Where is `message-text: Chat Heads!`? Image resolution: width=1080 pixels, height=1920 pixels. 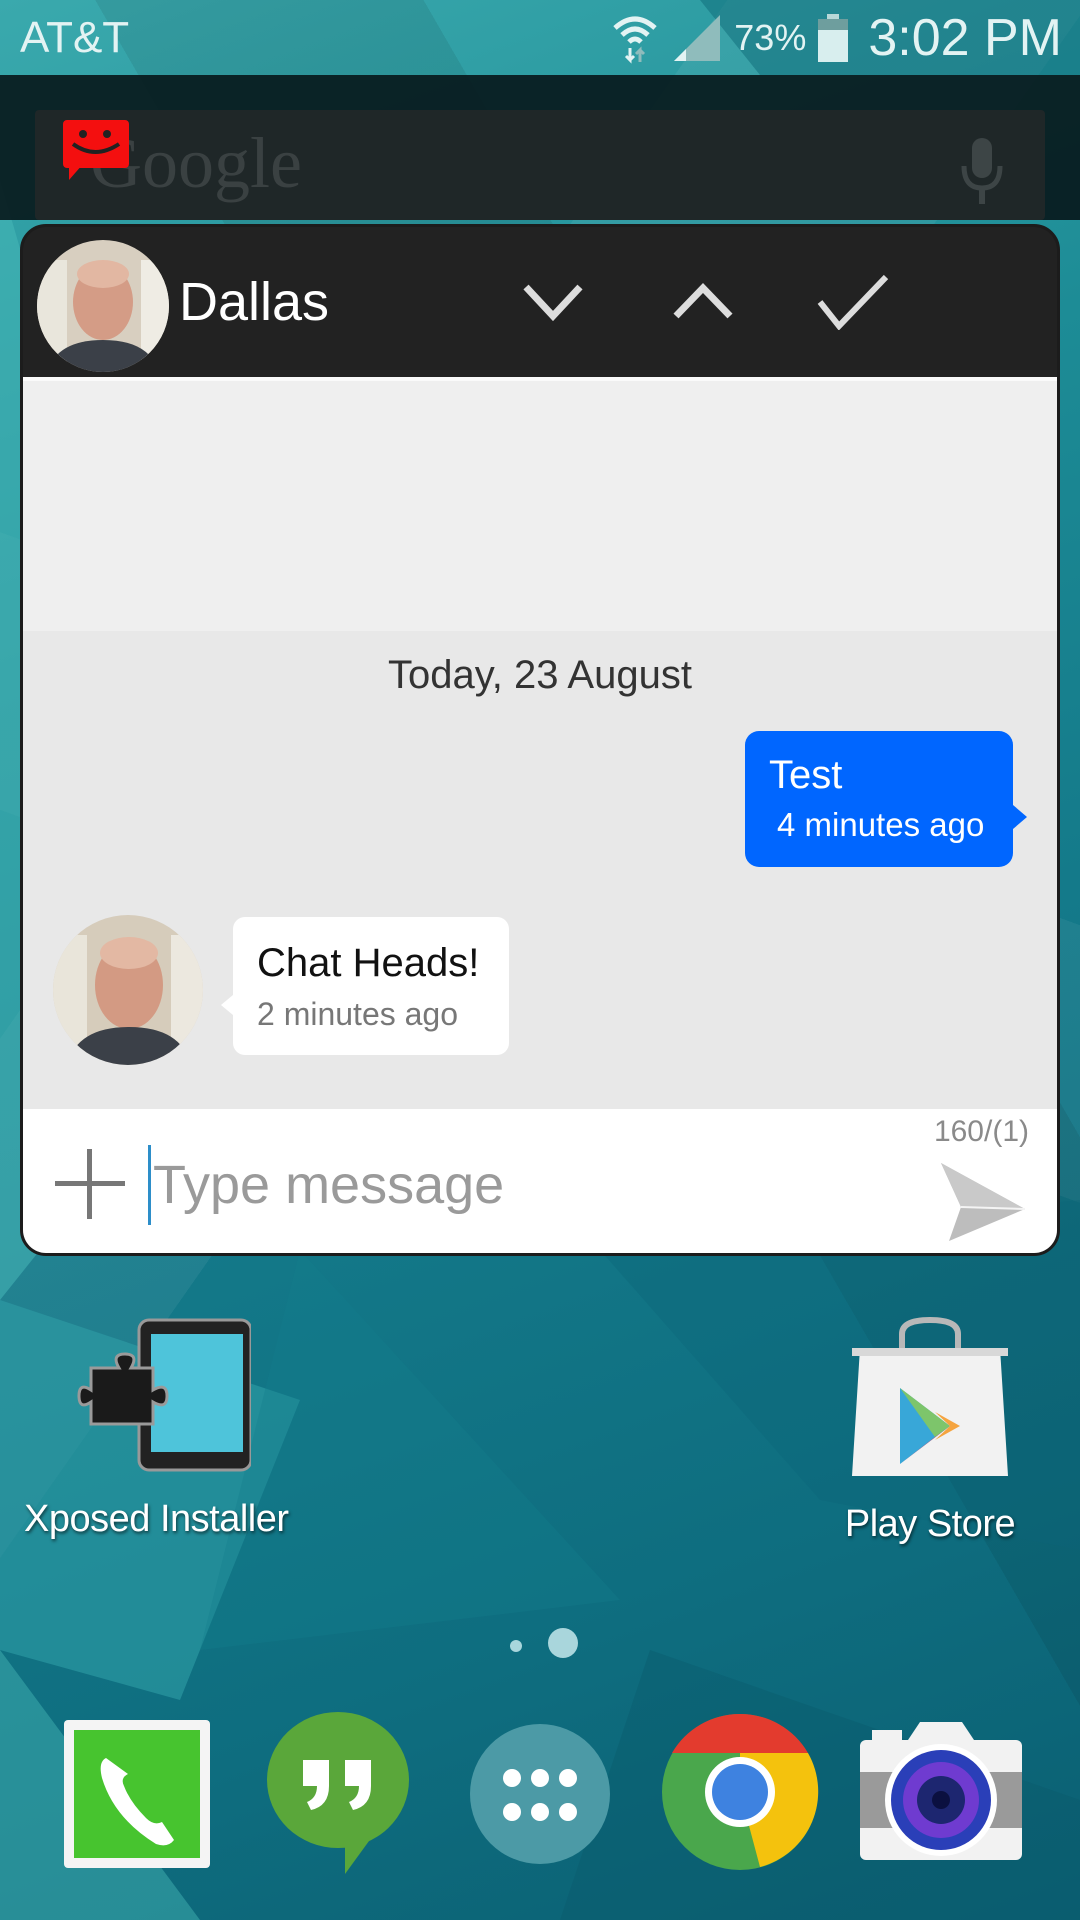 message-text: Chat Heads! is located at coordinates (368, 963).